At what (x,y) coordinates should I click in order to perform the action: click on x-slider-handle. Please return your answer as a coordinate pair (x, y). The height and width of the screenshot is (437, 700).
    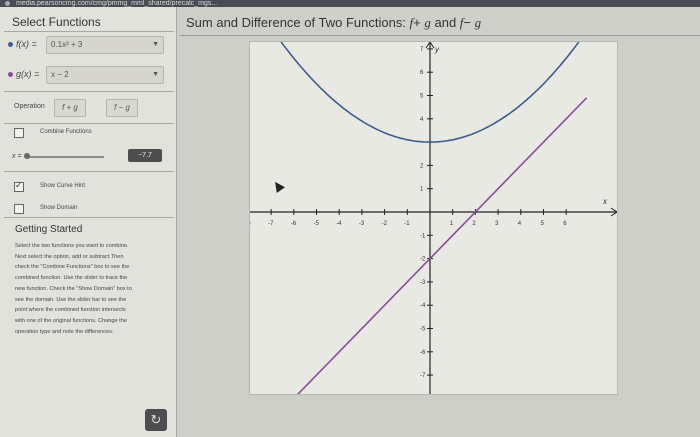
    Looking at the image, I should click on (27, 156).